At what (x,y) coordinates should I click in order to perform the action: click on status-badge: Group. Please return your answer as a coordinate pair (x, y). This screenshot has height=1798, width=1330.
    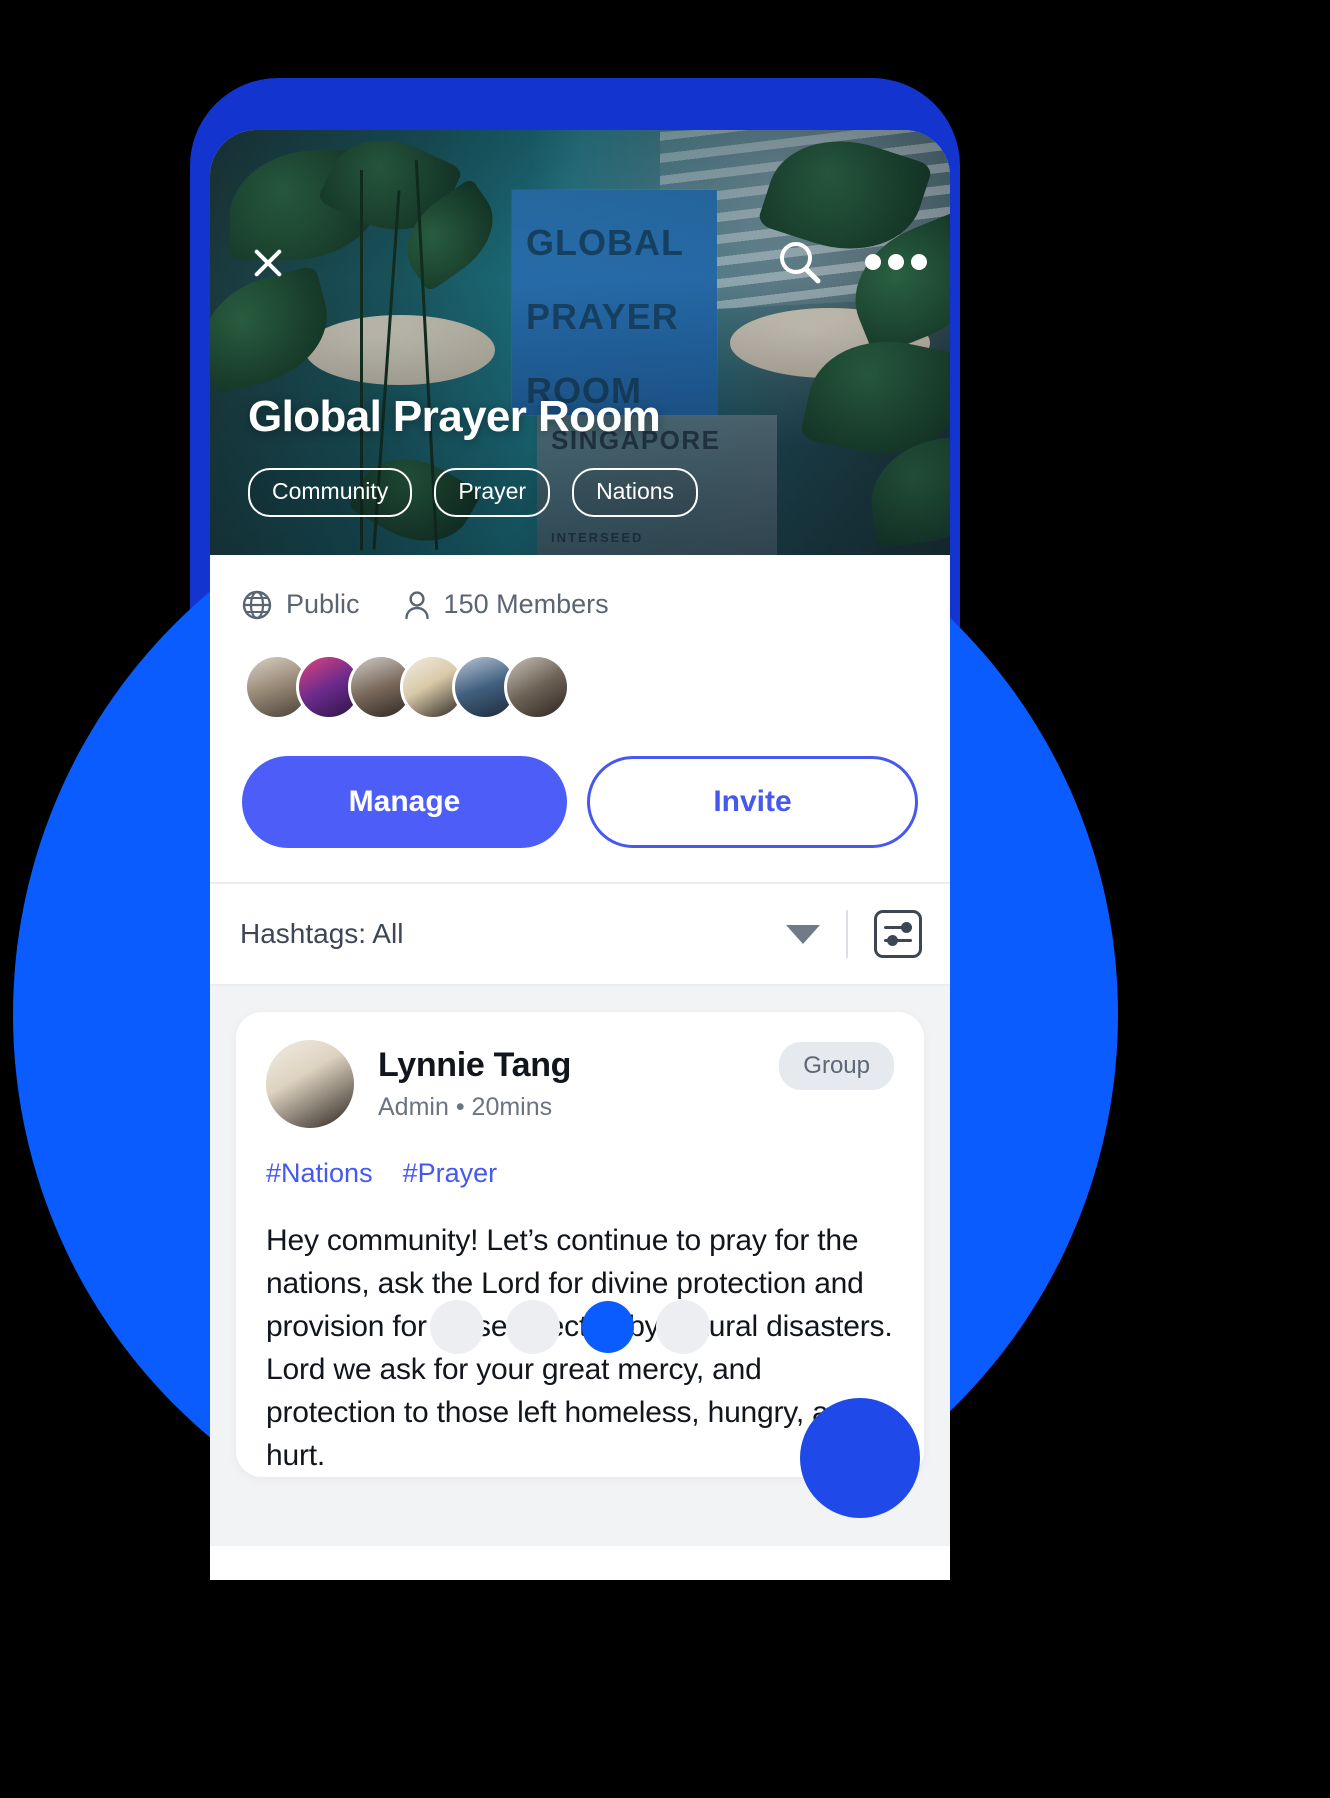
    Looking at the image, I should click on (836, 1066).